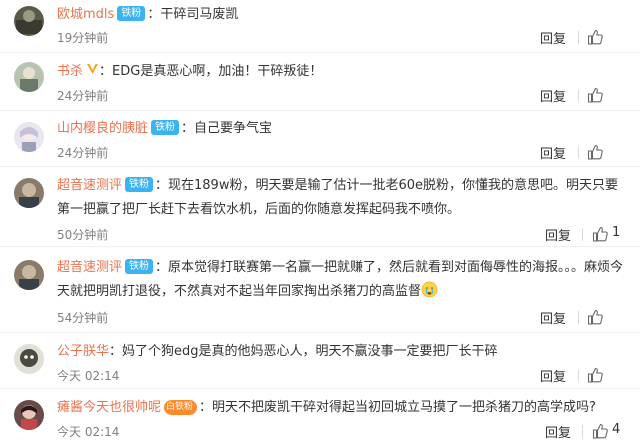  Describe the element at coordinates (340, 15) in the screenshot. I see `comment-text: 欧城mdls 铁粉 ：干碎司马废凯` at that location.